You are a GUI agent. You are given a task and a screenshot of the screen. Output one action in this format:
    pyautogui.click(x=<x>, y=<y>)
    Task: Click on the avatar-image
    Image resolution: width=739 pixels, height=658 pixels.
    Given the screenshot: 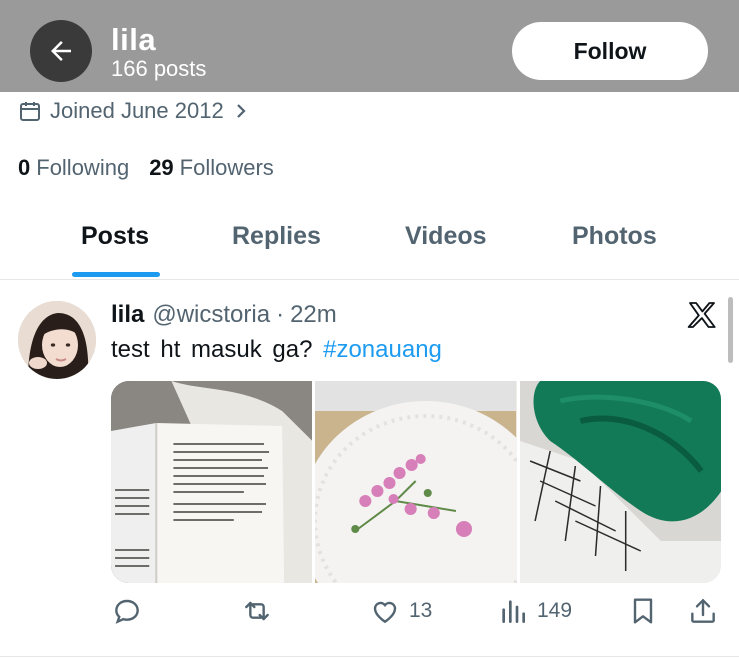 What is the action you would take?
    pyautogui.click(x=57, y=340)
    